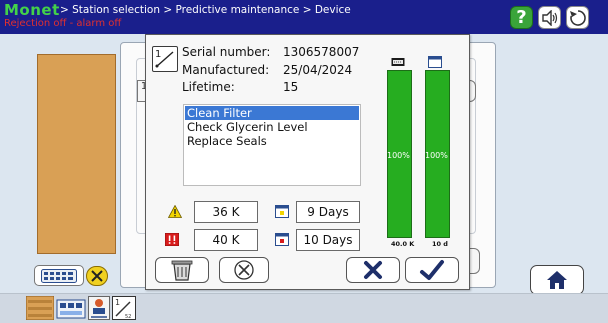 The image size is (608, 323). I want to click on days-level-percent: 100%, so click(436, 155).